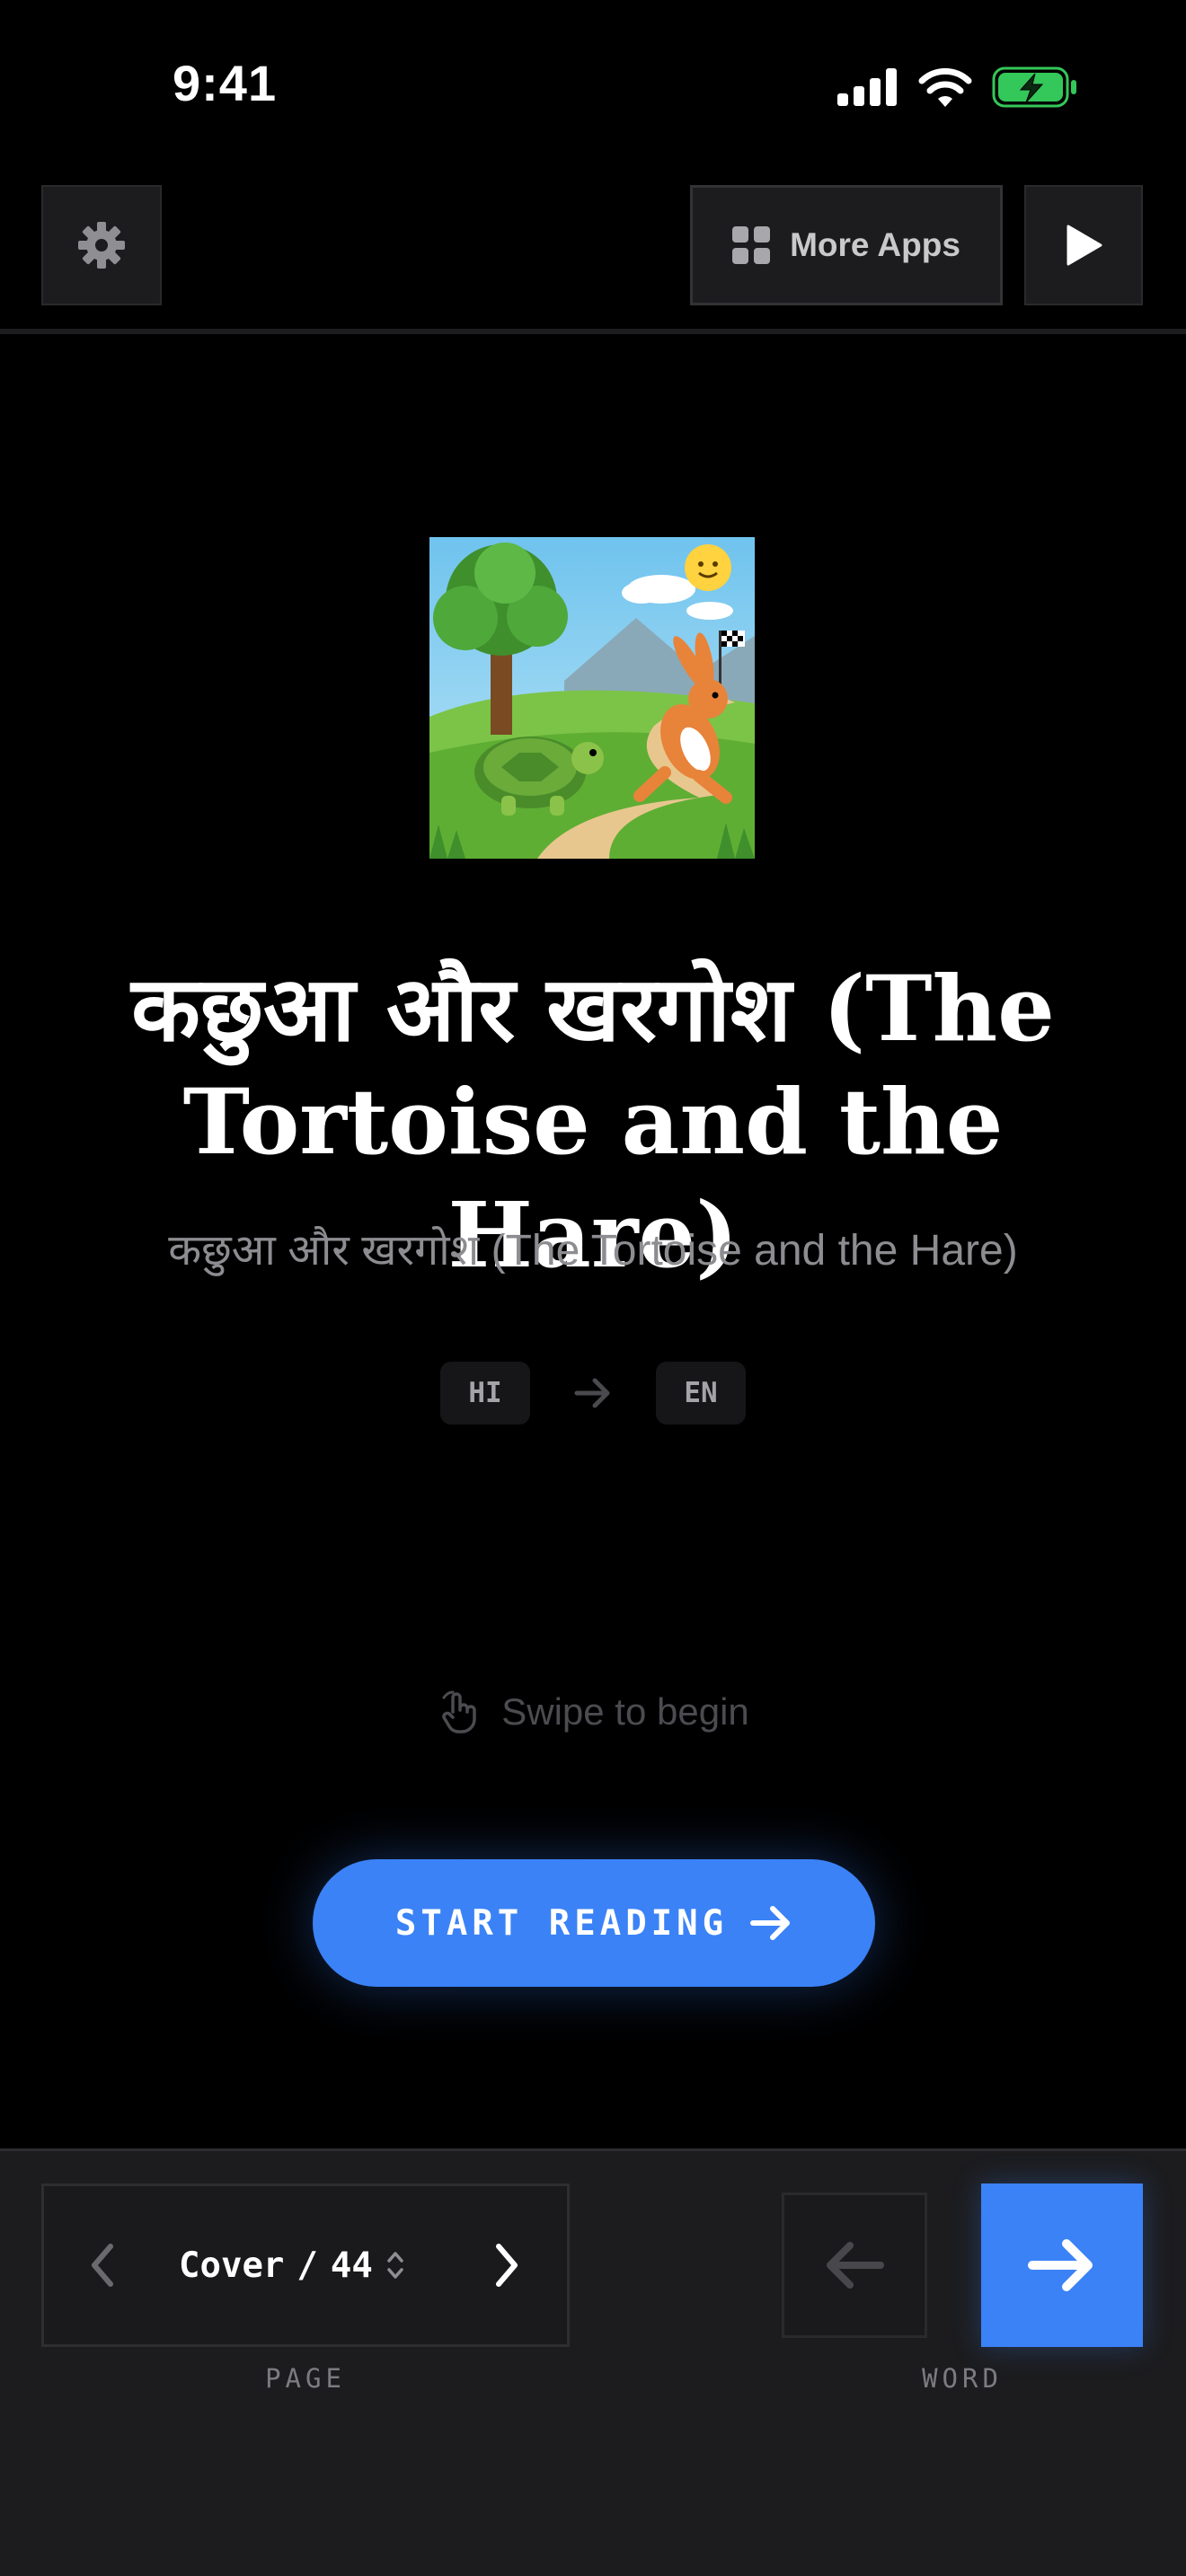 The height and width of the screenshot is (2576, 1186). What do you see at coordinates (459, 1712) in the screenshot?
I see `hand-swipe-icon` at bounding box center [459, 1712].